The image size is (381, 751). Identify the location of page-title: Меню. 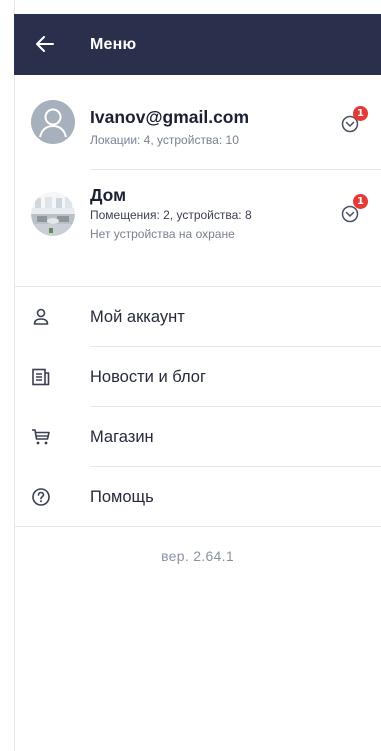
(113, 44).